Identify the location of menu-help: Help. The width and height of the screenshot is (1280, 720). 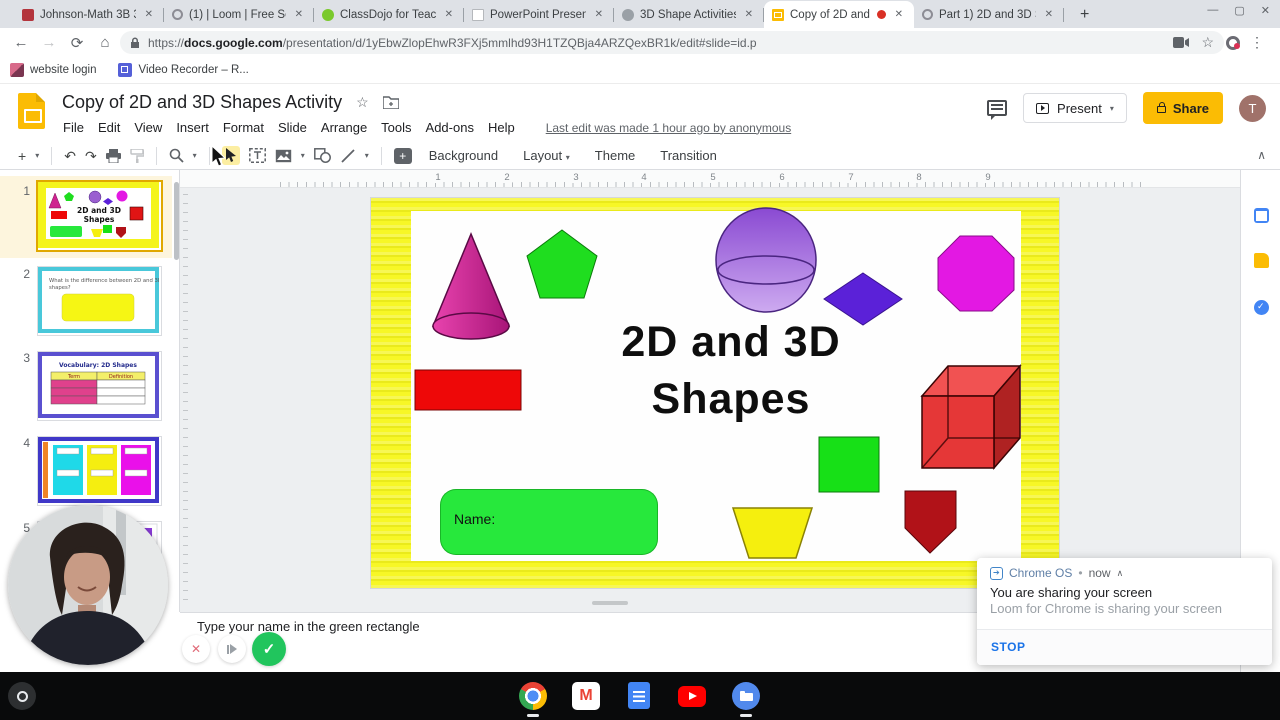
(501, 127).